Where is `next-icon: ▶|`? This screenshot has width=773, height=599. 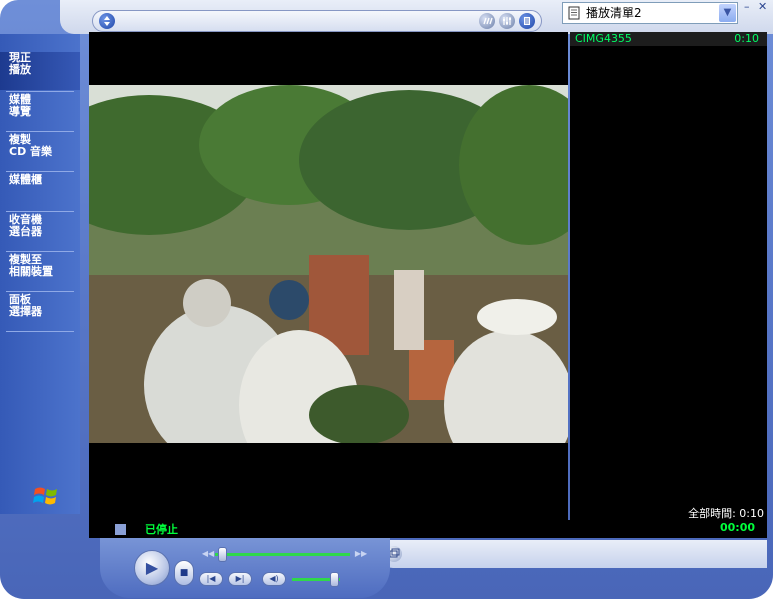 next-icon: ▶| is located at coordinates (240, 578).